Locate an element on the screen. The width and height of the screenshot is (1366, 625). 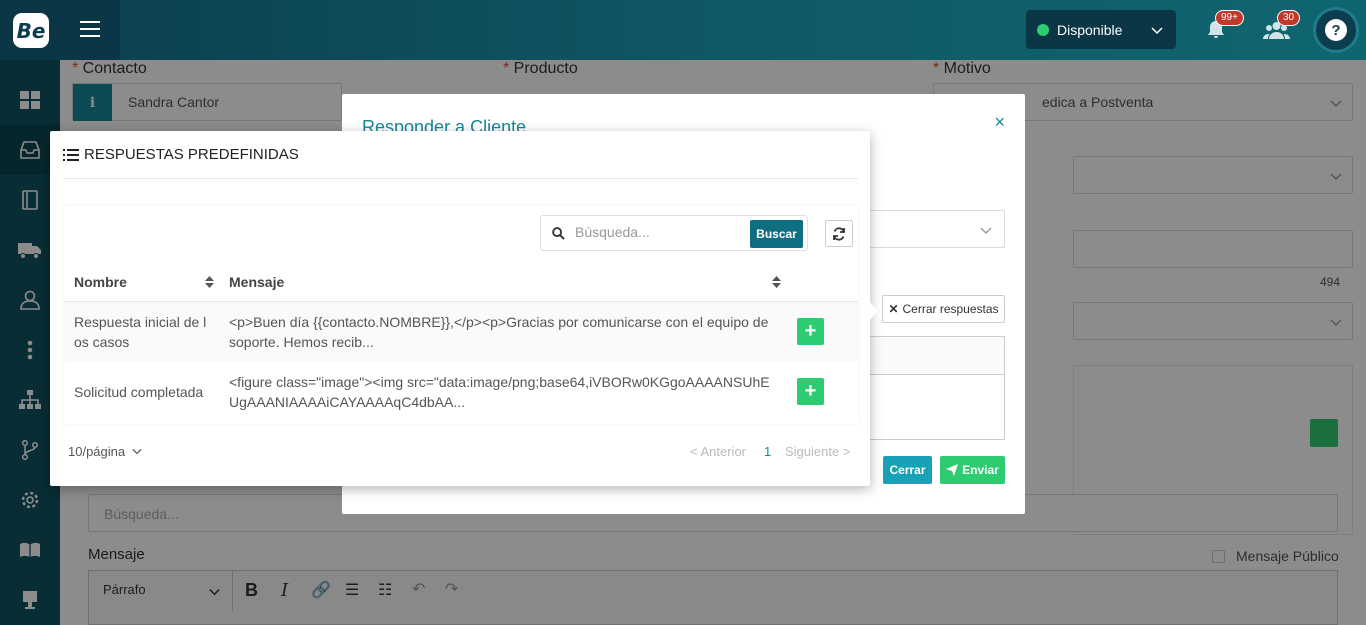
refresh-icon is located at coordinates (839, 233).